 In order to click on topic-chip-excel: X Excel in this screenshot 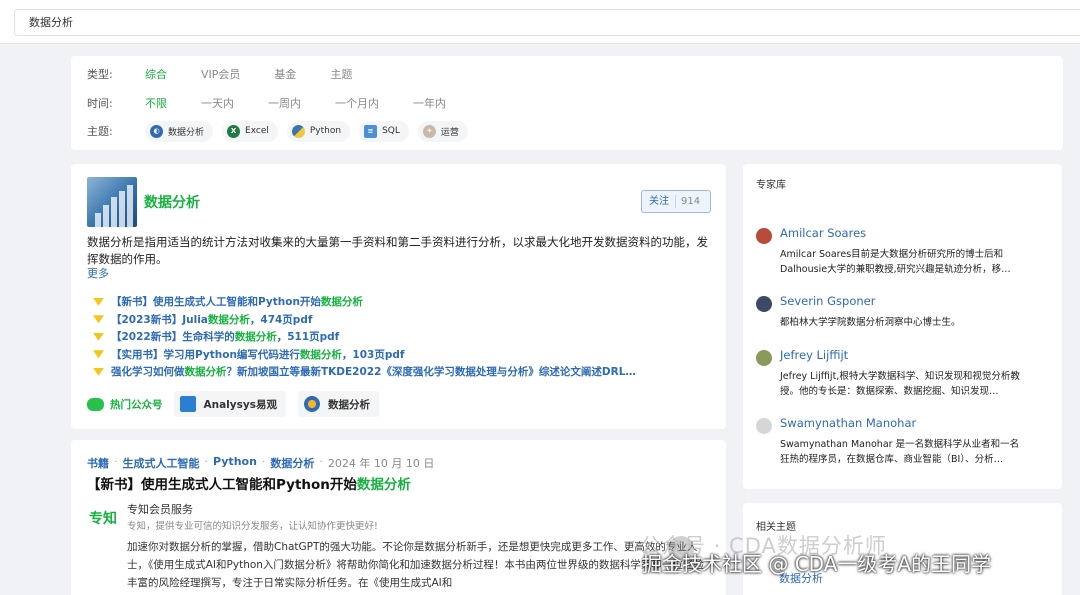, I will do `click(250, 131)`.